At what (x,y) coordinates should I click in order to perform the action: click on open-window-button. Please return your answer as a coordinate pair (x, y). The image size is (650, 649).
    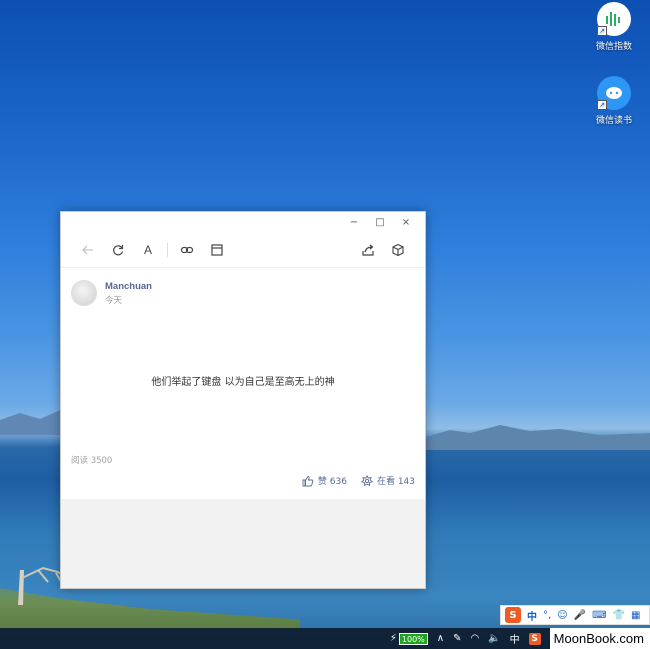
    Looking at the image, I should click on (217, 250).